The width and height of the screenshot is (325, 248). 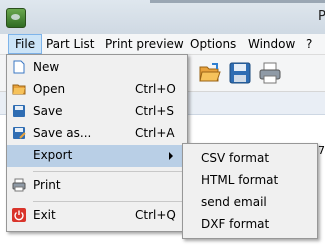 What do you see at coordinates (19, 215) in the screenshot?
I see `power-icon` at bounding box center [19, 215].